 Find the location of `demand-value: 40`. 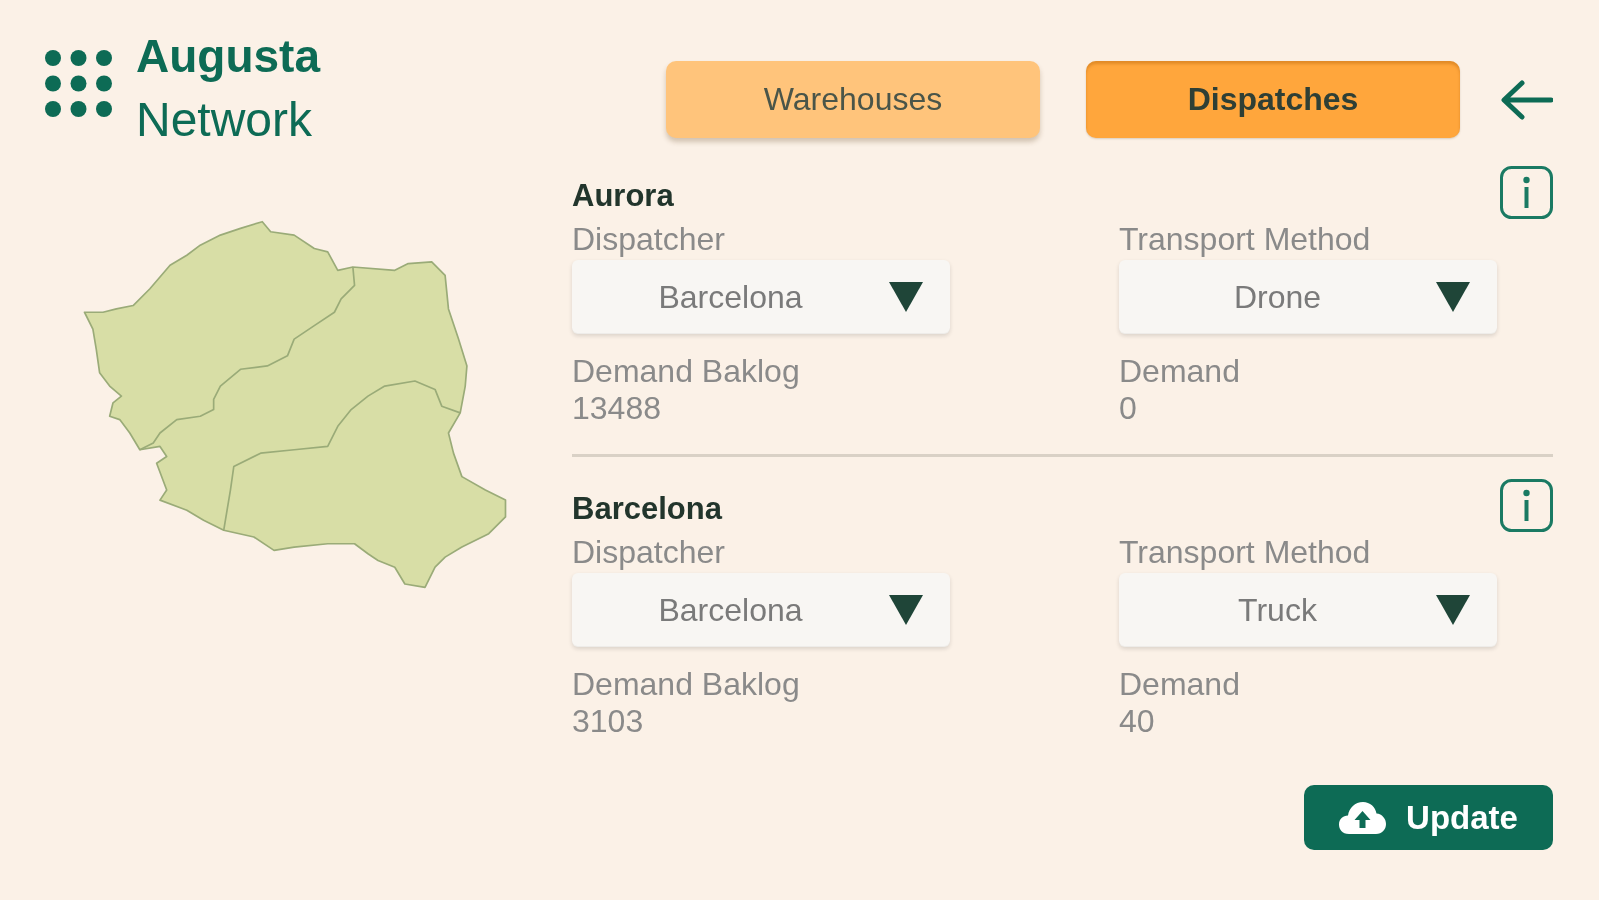

demand-value: 40 is located at coordinates (1137, 721).